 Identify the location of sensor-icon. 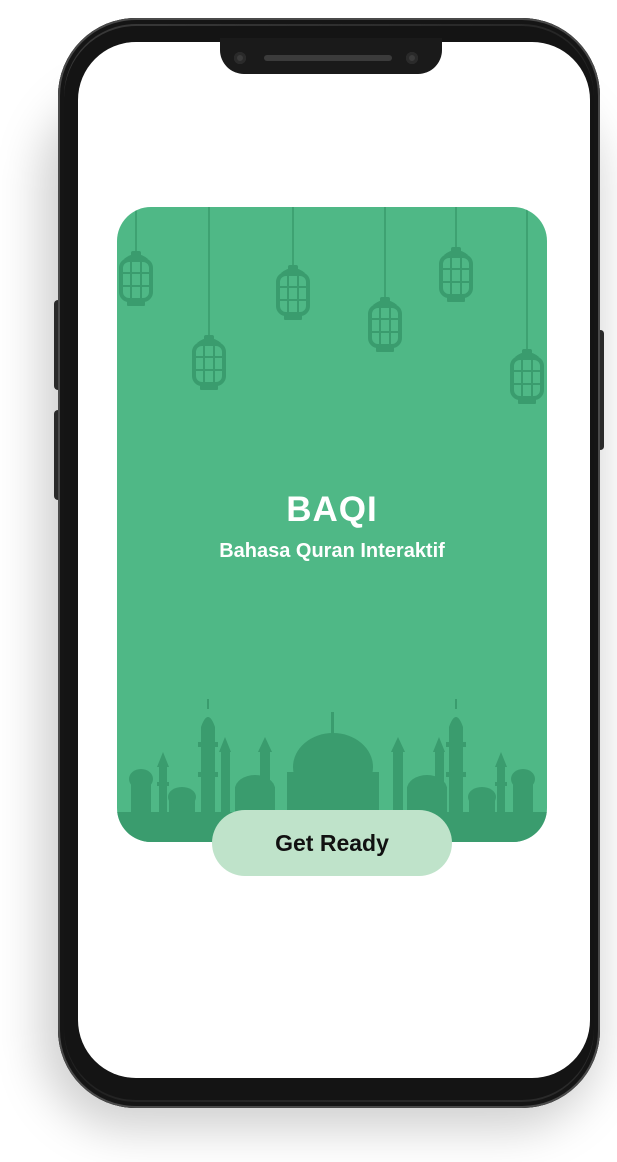
(412, 58).